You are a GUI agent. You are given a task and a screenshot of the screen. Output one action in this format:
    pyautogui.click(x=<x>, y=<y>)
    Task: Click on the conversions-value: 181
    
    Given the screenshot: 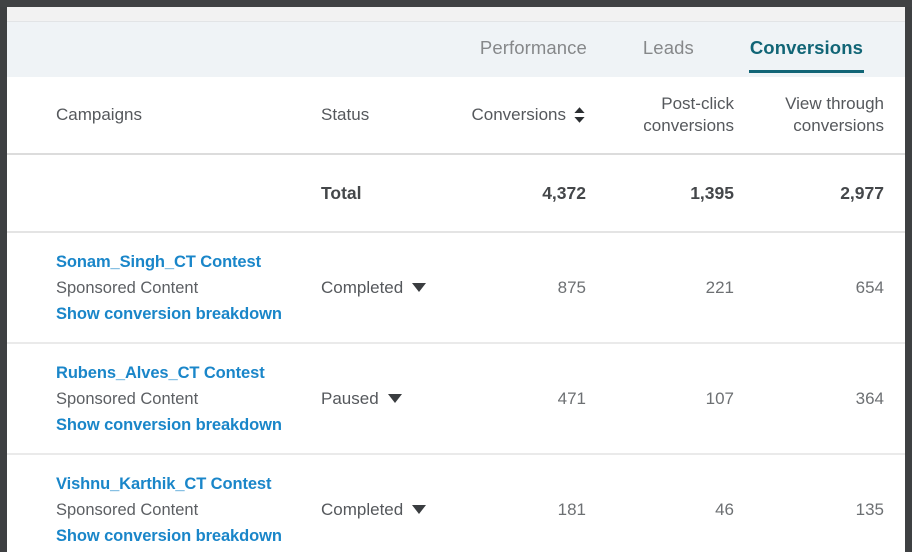 What is the action you would take?
    pyautogui.click(x=571, y=509)
    